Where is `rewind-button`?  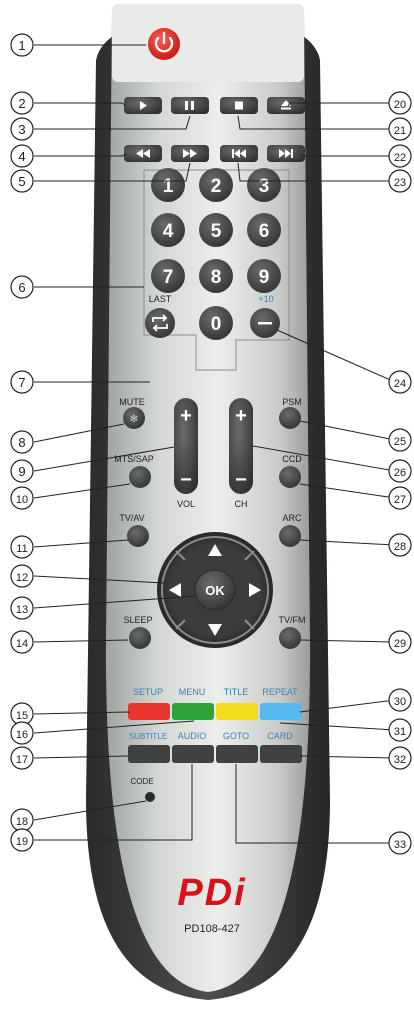
rewind-button is located at coordinates (143, 153).